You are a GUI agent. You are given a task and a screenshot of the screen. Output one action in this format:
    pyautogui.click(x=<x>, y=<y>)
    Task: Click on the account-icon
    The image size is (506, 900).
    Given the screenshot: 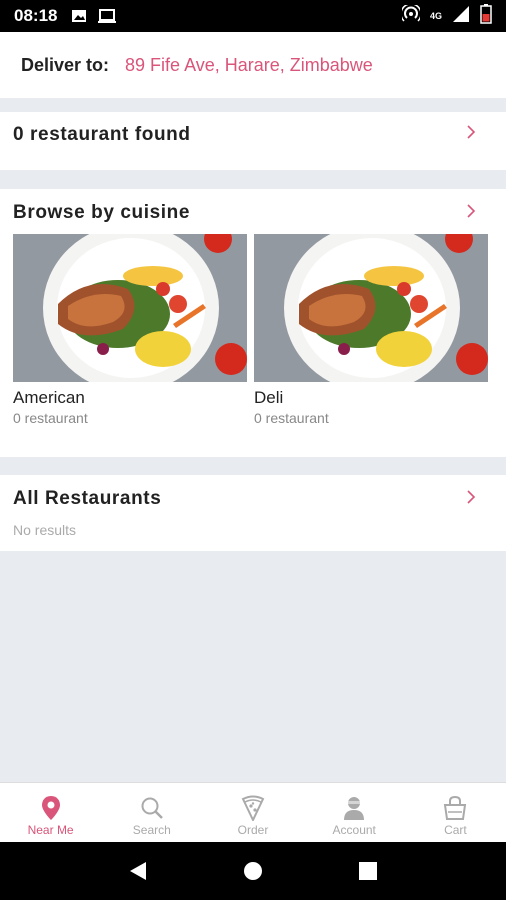 What is the action you would take?
    pyautogui.click(x=354, y=808)
    